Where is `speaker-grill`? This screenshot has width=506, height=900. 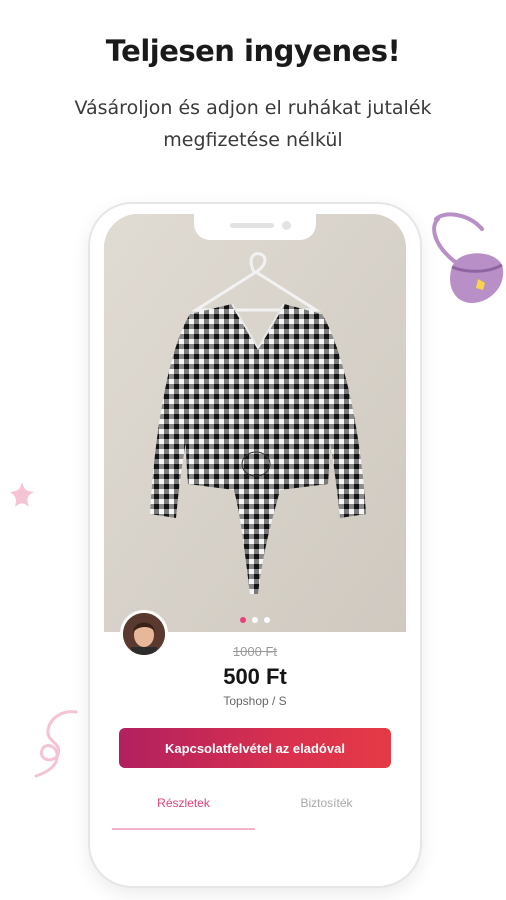
speaker-grill is located at coordinates (252, 225).